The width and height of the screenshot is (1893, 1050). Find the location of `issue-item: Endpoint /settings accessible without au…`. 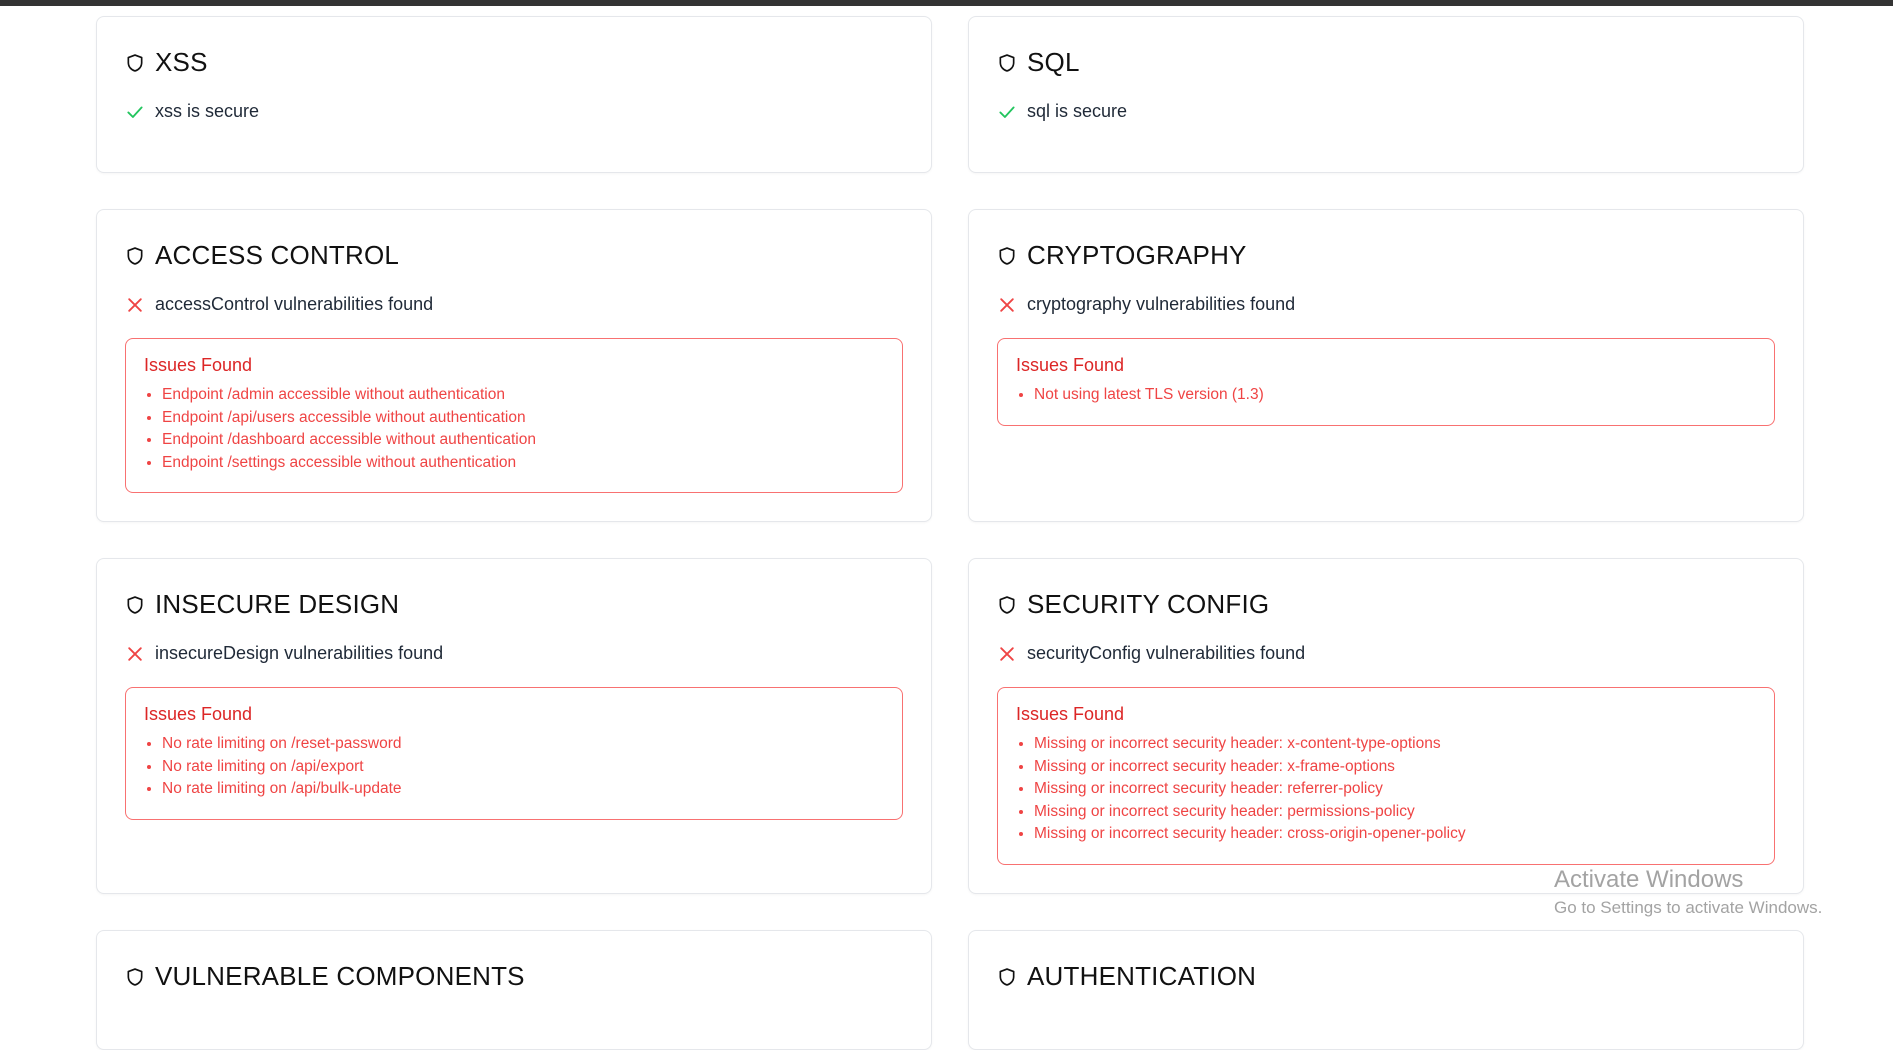

issue-item: Endpoint /settings accessible without au… is located at coordinates (523, 463).